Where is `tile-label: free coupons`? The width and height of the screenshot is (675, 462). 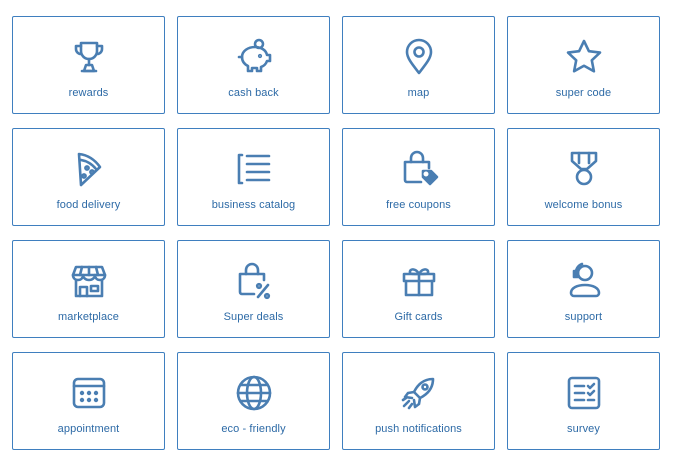
tile-label: free coupons is located at coordinates (418, 205).